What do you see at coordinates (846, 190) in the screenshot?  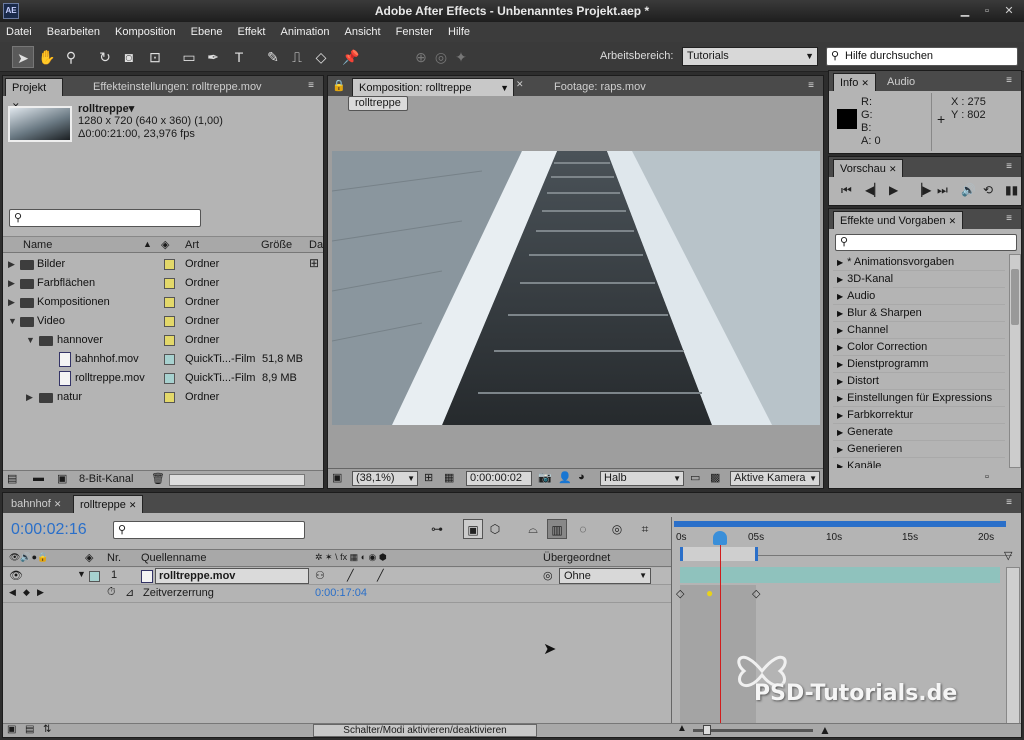 I see `first-frame-icon: ⏮` at bounding box center [846, 190].